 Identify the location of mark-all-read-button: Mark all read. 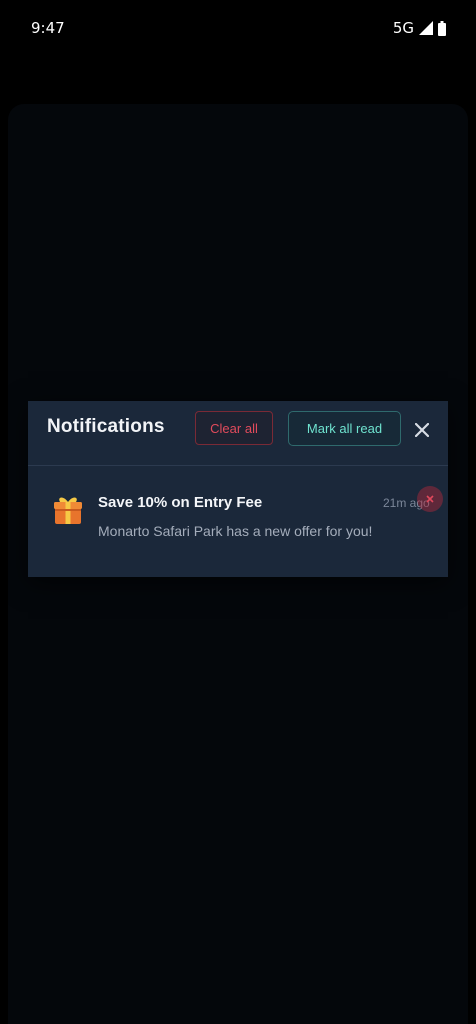
(344, 428).